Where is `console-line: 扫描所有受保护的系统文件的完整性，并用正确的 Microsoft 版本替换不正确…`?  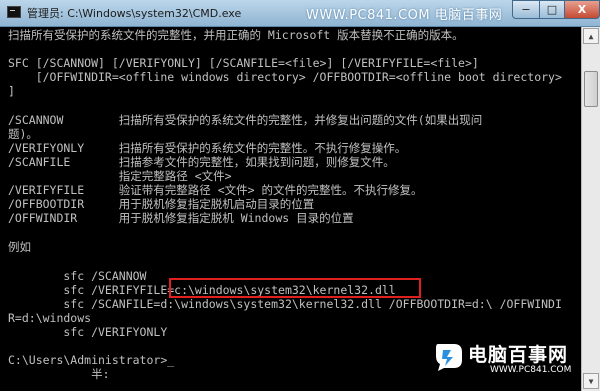
console-line: 扫描所有受保护的系统文件的完整性，并用正确的 Microsoft 版本替换不正确… is located at coordinates (236, 35).